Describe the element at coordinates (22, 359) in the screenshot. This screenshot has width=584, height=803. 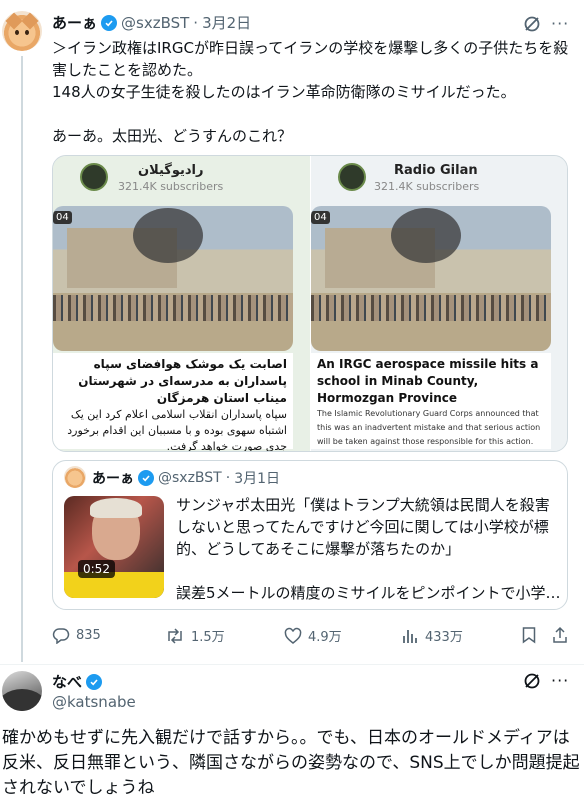
I see `thread-line` at that location.